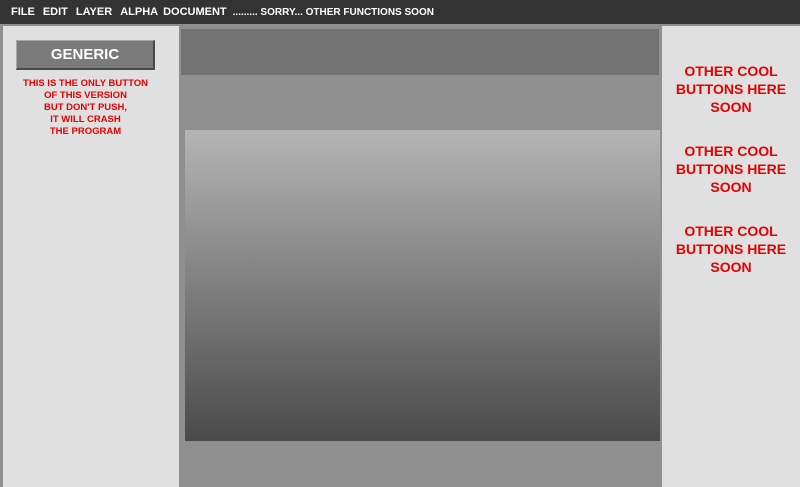 Image resolution: width=800 pixels, height=487 pixels. Describe the element at coordinates (85, 95) in the screenshot. I see `warning-line: OF THIS VERSION` at that location.